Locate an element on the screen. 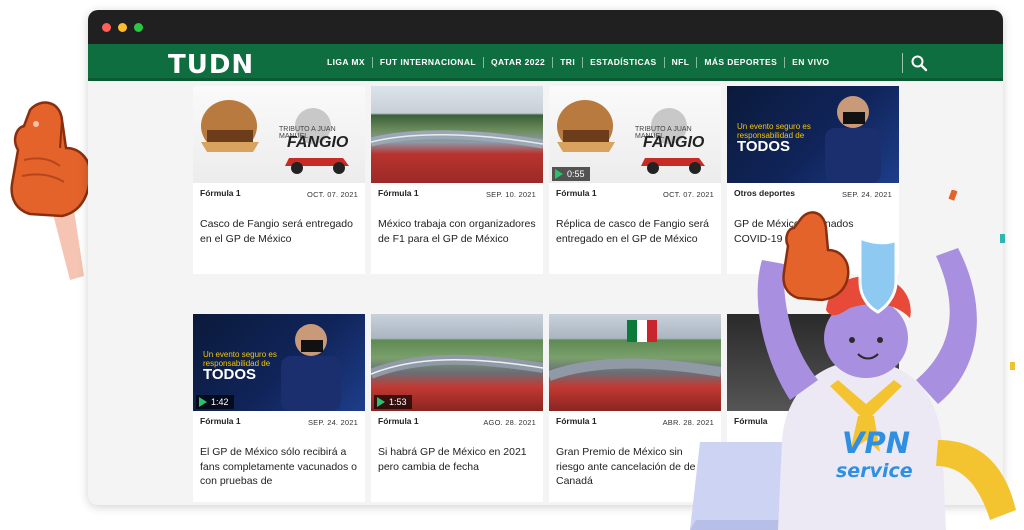 The image size is (1024, 530). maximize-window-button is located at coordinates (138, 27).